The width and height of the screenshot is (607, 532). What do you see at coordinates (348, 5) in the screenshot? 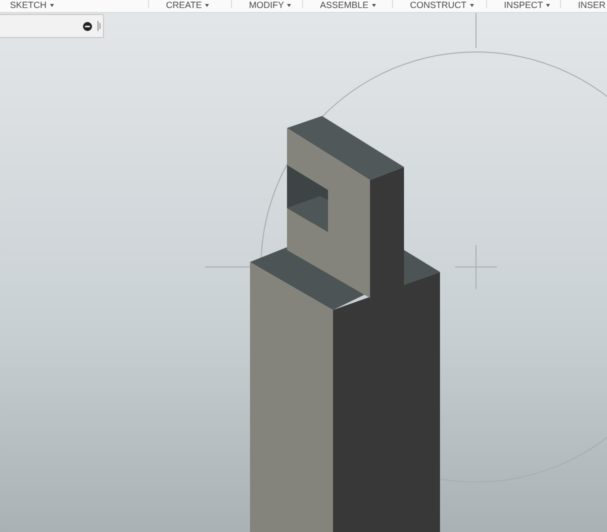
I see `toolbar-menu: ASSEMBLE` at bounding box center [348, 5].